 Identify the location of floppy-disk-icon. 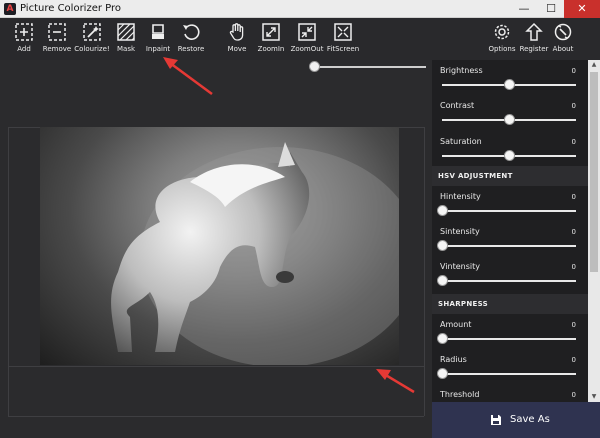
(496, 420).